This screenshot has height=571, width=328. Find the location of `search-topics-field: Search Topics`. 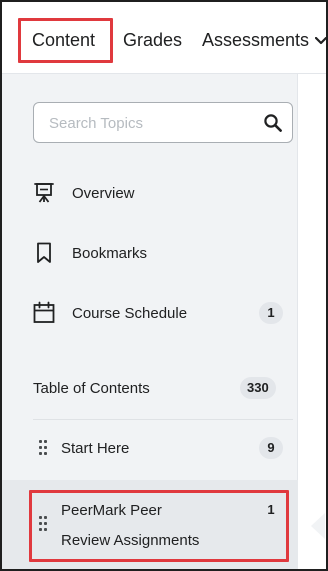

search-topics-field: Search Topics is located at coordinates (163, 122).